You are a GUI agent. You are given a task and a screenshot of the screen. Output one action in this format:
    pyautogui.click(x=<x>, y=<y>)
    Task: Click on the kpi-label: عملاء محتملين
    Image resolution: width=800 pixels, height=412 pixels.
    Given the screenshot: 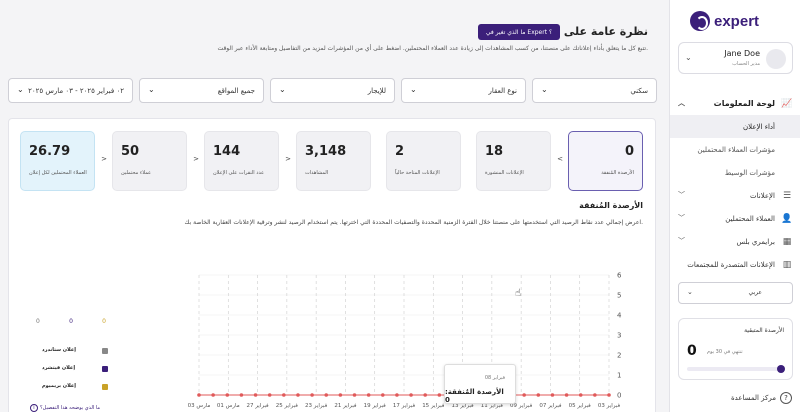 What is the action you would take?
    pyautogui.click(x=136, y=173)
    